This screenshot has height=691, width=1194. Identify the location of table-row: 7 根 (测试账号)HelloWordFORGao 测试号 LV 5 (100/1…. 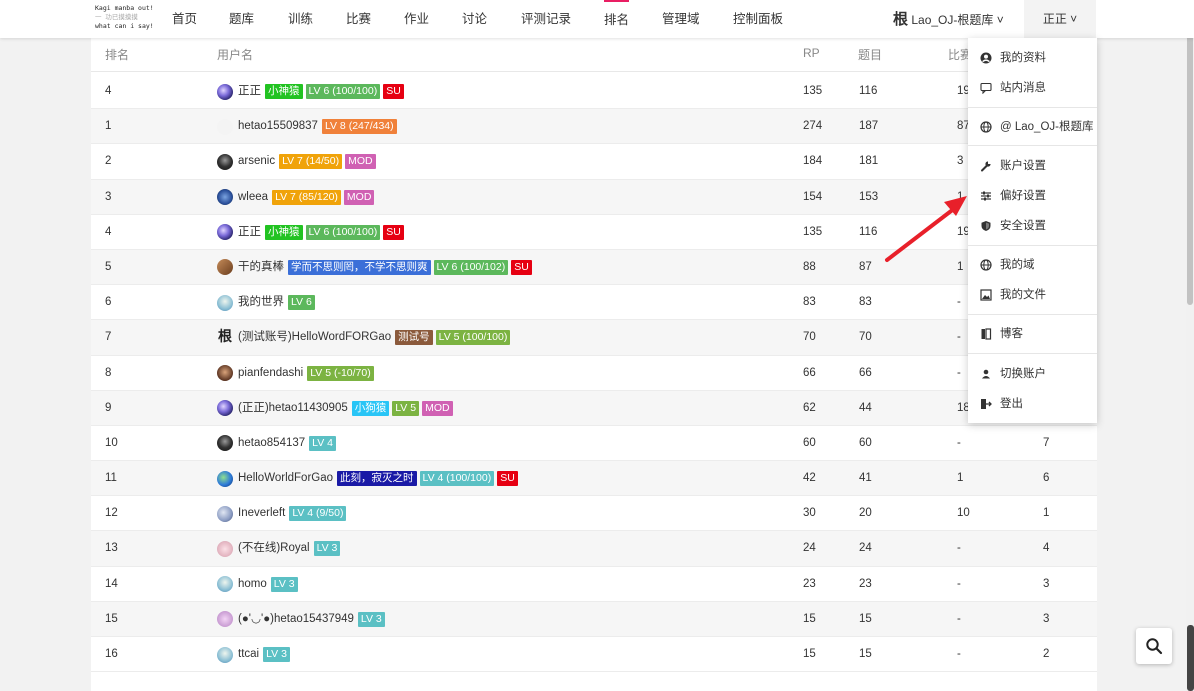
(594, 338).